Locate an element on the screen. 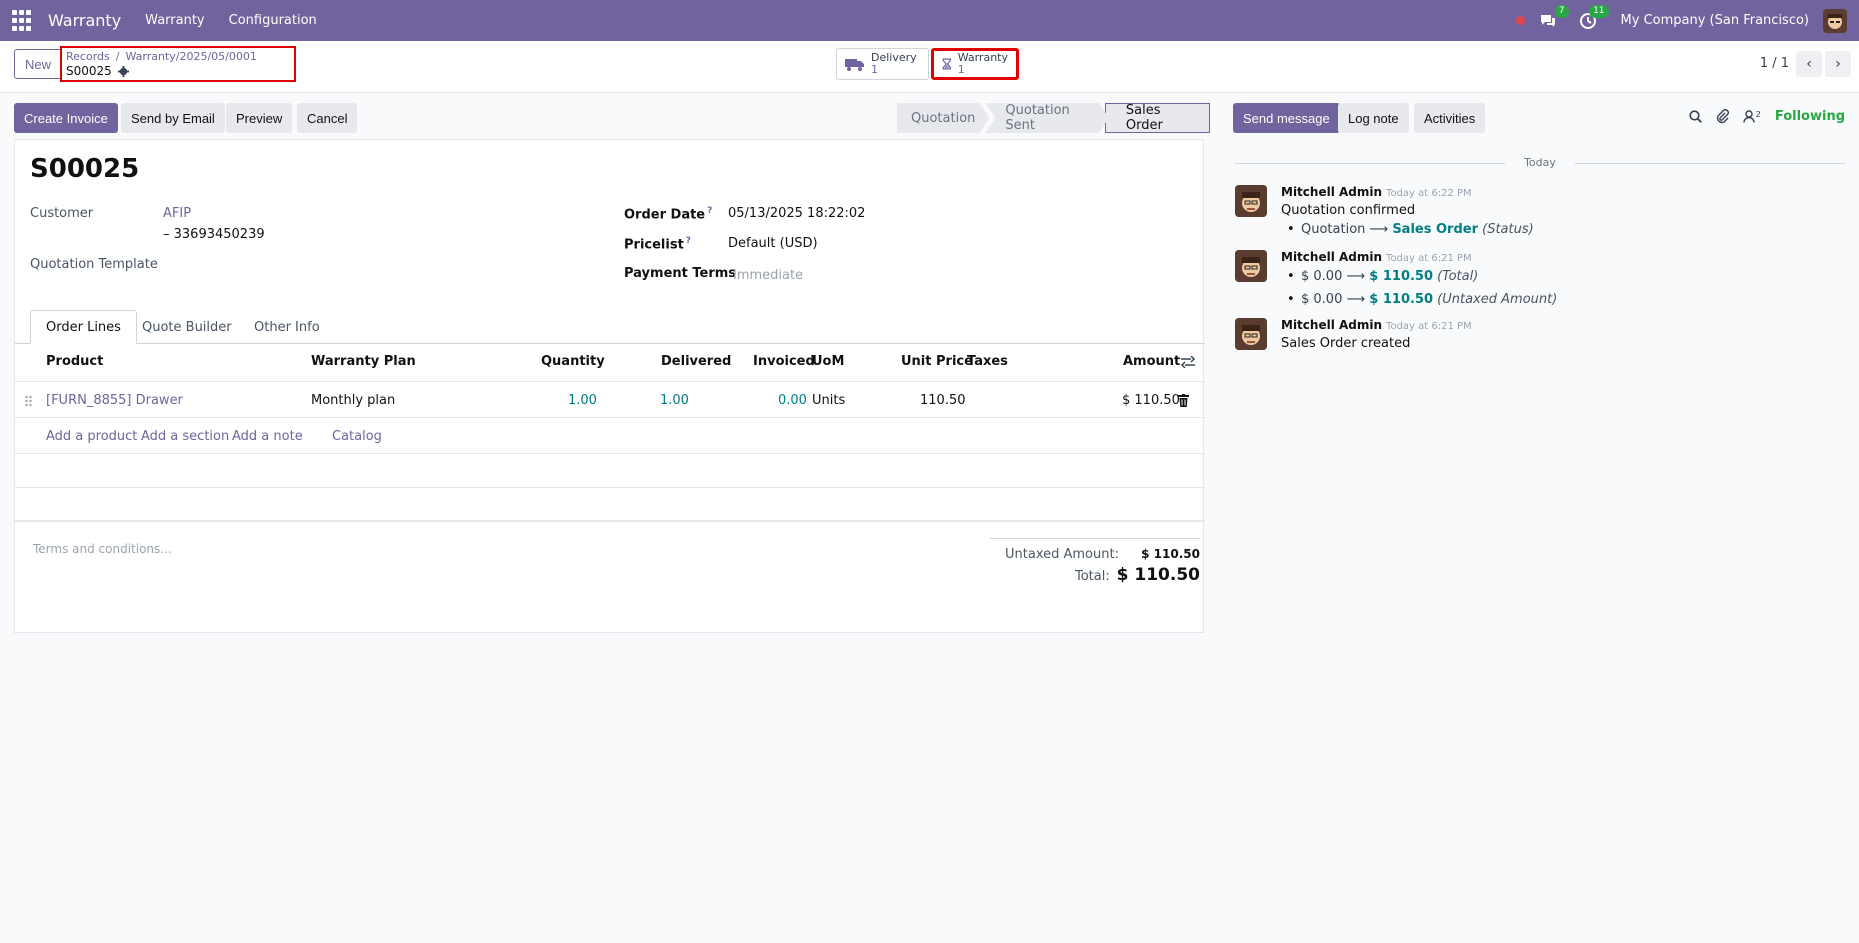 This screenshot has width=1859, height=943. stage-quotation-sent: Quotation Sent is located at coordinates (1047, 118).